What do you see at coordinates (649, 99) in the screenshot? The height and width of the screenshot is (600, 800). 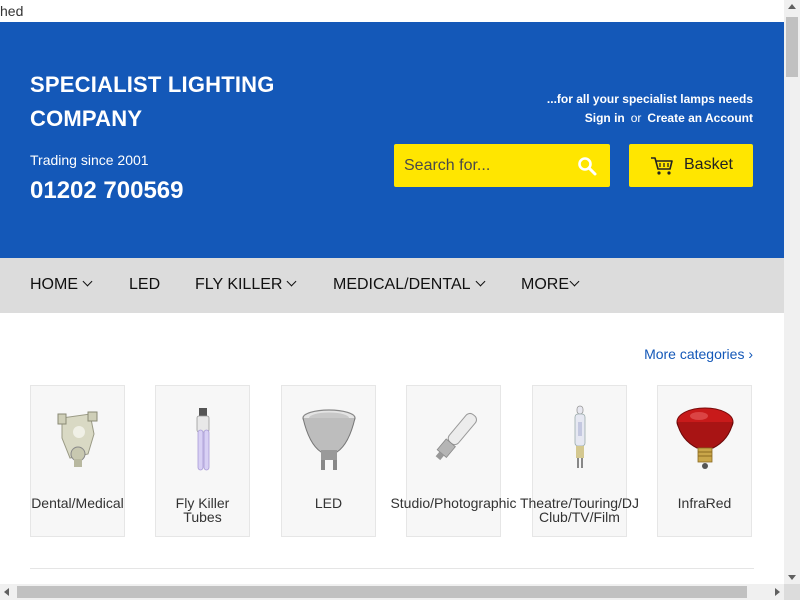 I see `tagline: ...for all your specialist lamps needs` at bounding box center [649, 99].